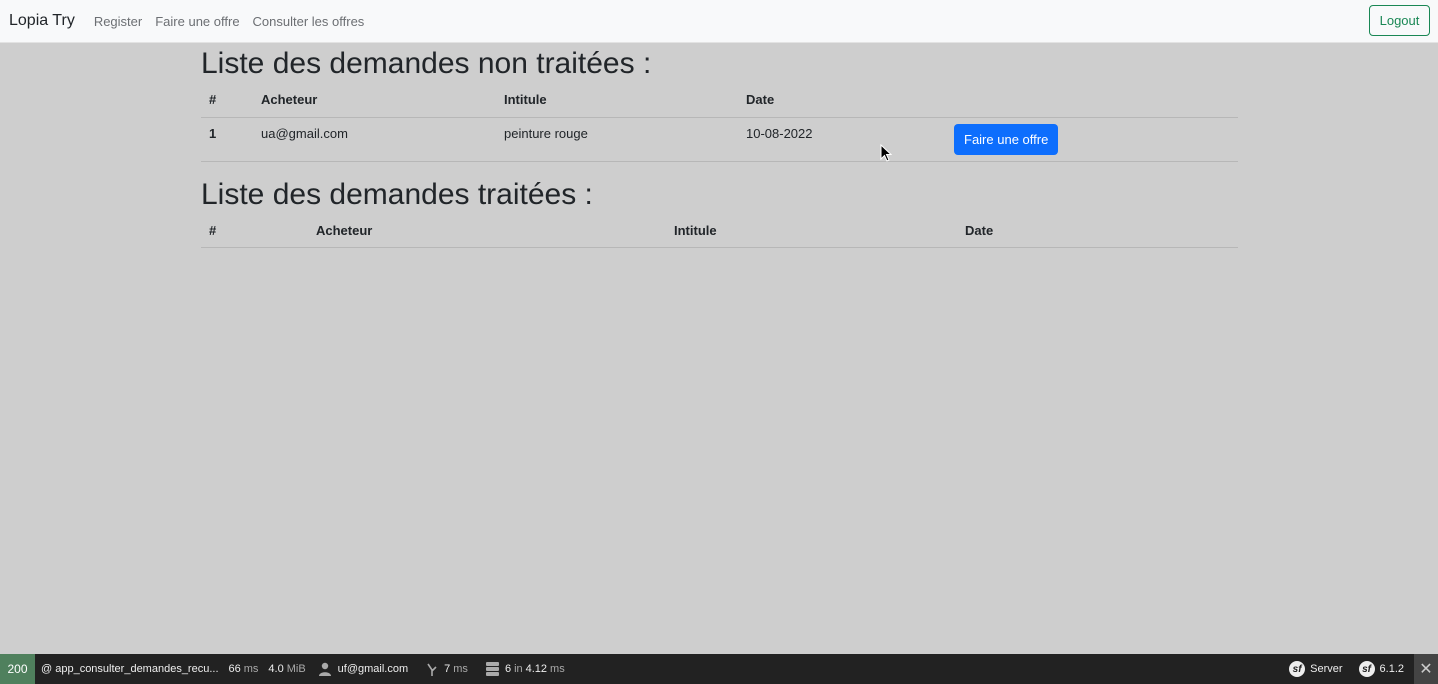  I want to click on server-info: sf Server, so click(1316, 669).